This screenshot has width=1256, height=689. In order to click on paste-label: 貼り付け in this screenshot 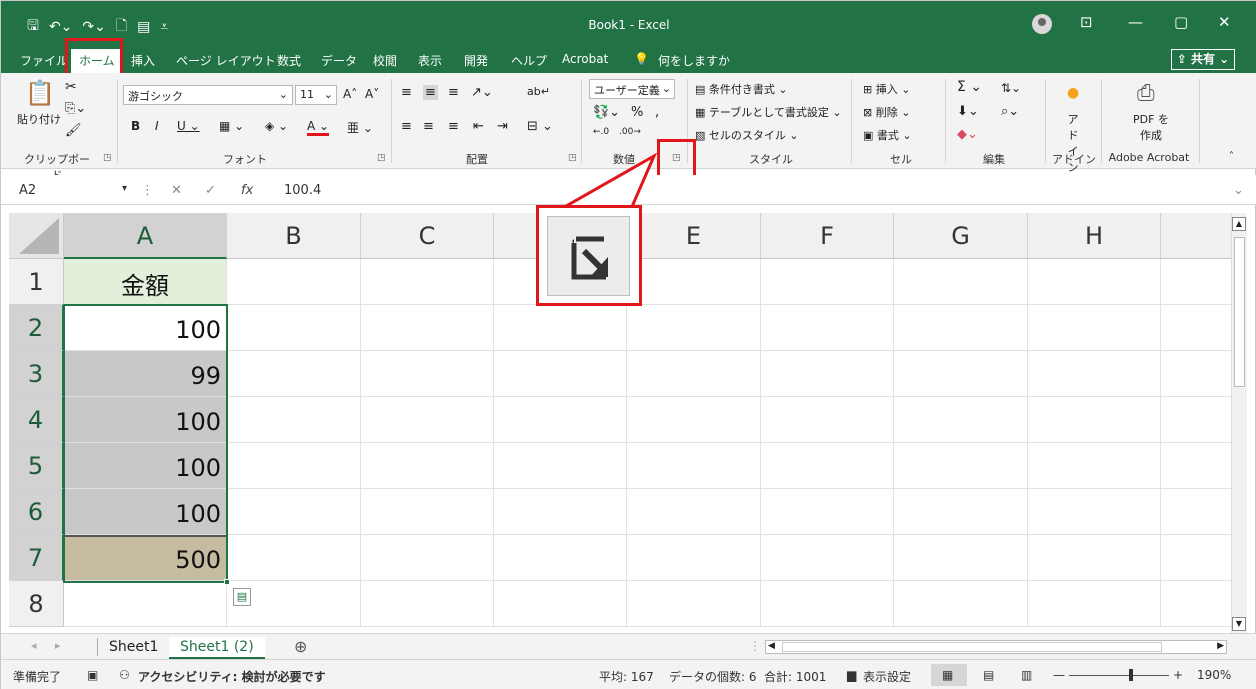, I will do `click(39, 119)`.